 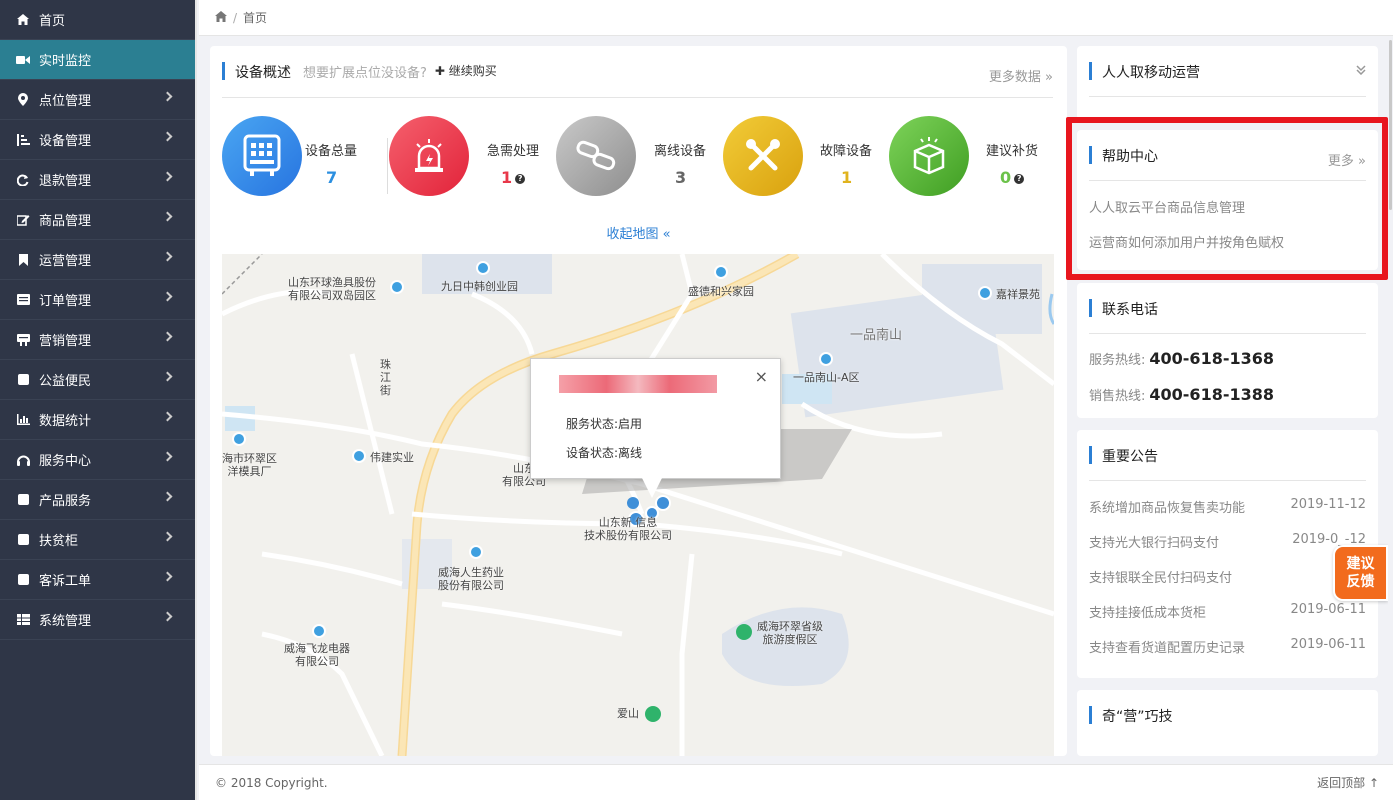 What do you see at coordinates (796, 782) in the screenshot?
I see `footer: © 2018 Copyright. 返回顶部 ↑` at bounding box center [796, 782].